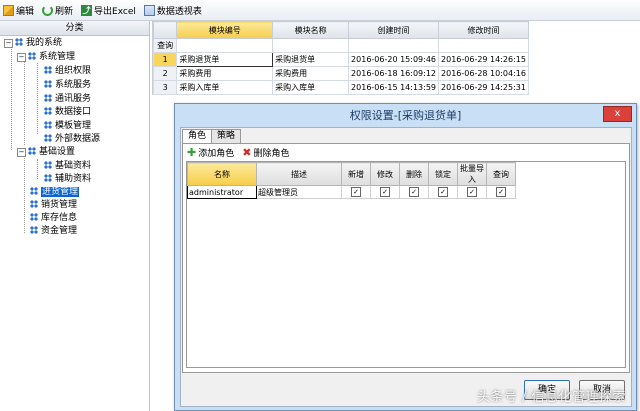 The width and height of the screenshot is (640, 411). I want to click on tree-node-template-management: 模板管理, so click(67, 126).